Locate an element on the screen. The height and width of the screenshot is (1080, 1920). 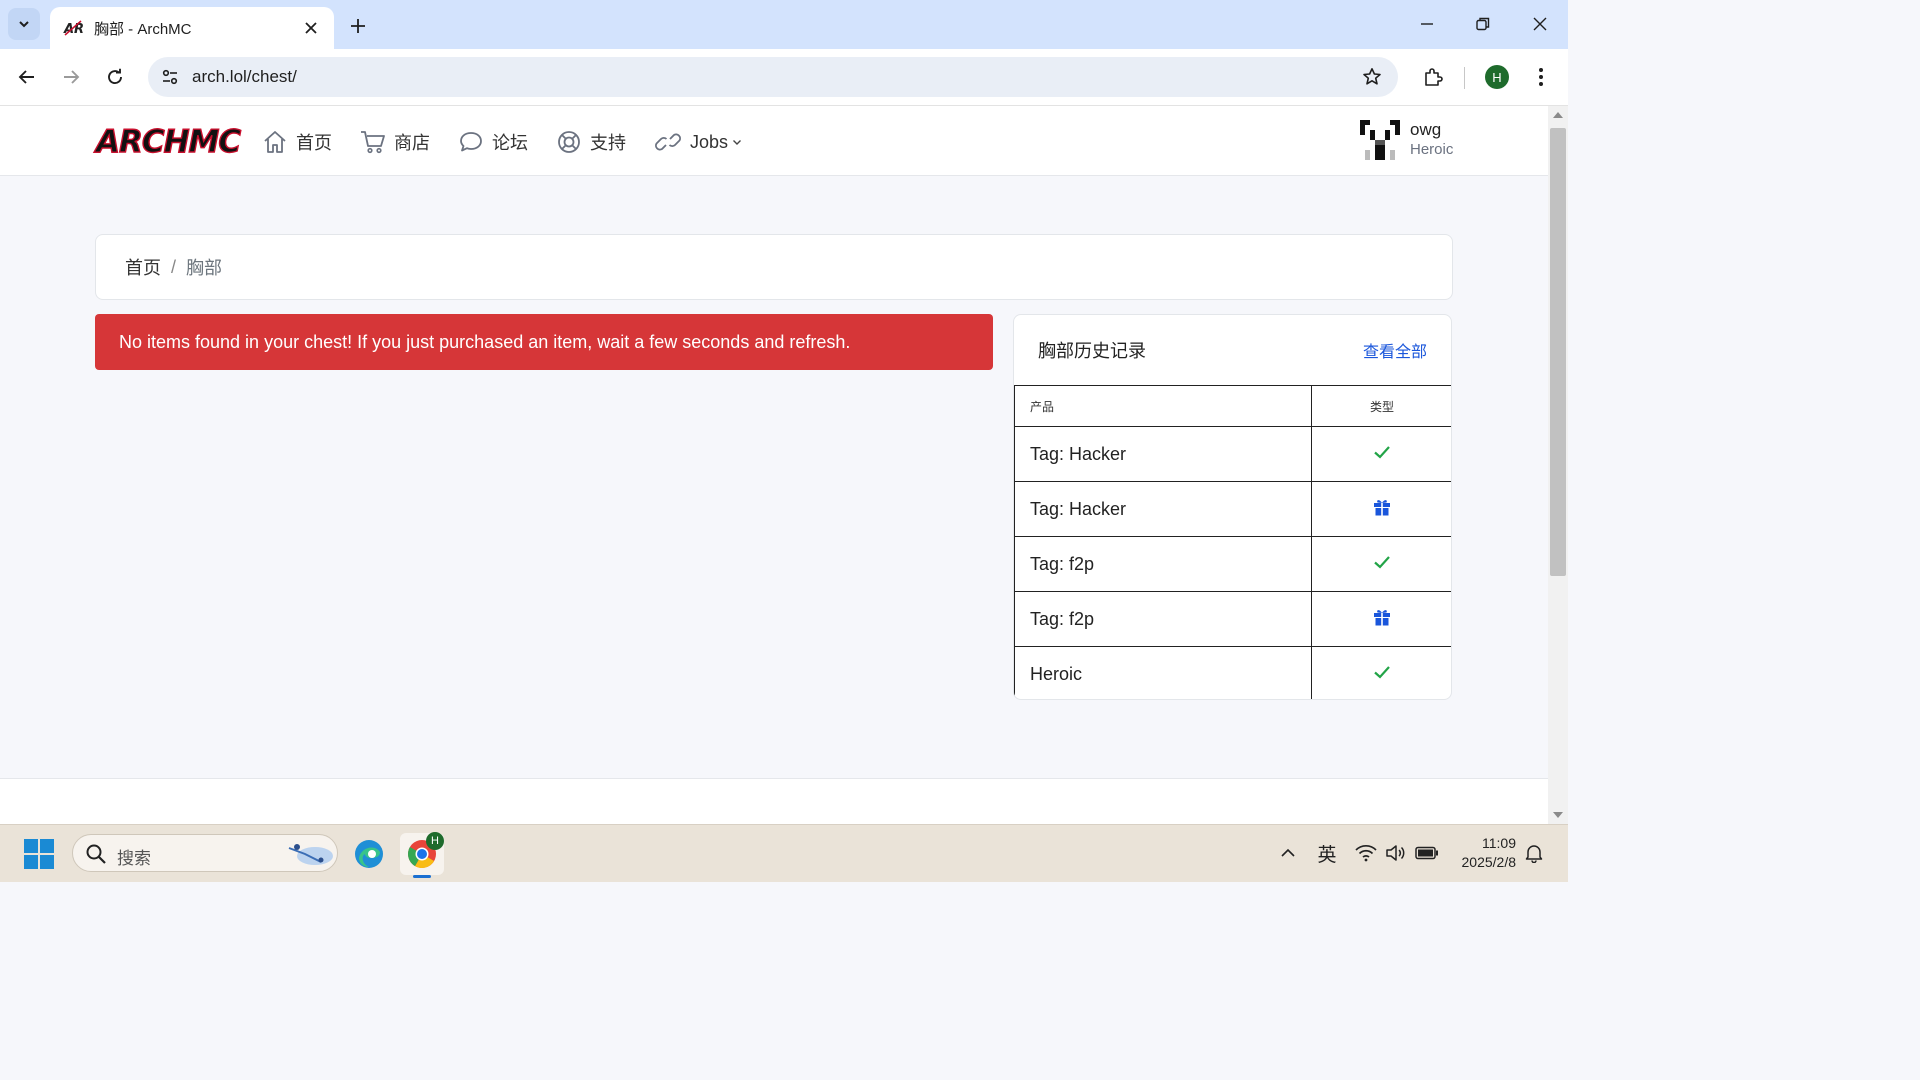
history-title: 胸部历史记录 is located at coordinates (1092, 351).